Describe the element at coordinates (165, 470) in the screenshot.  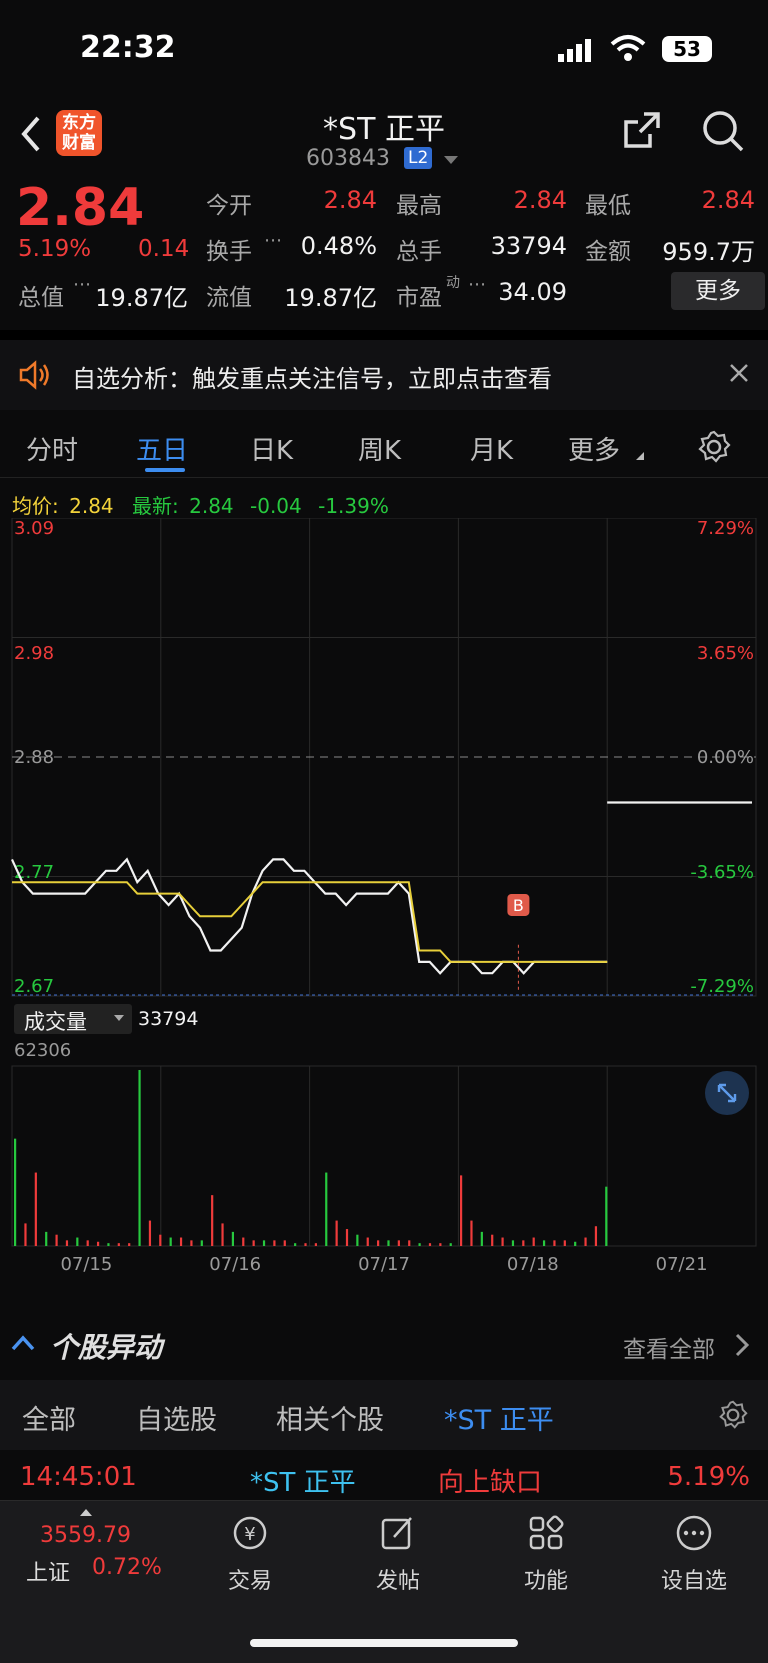
I see `active-tab-indicator` at that location.